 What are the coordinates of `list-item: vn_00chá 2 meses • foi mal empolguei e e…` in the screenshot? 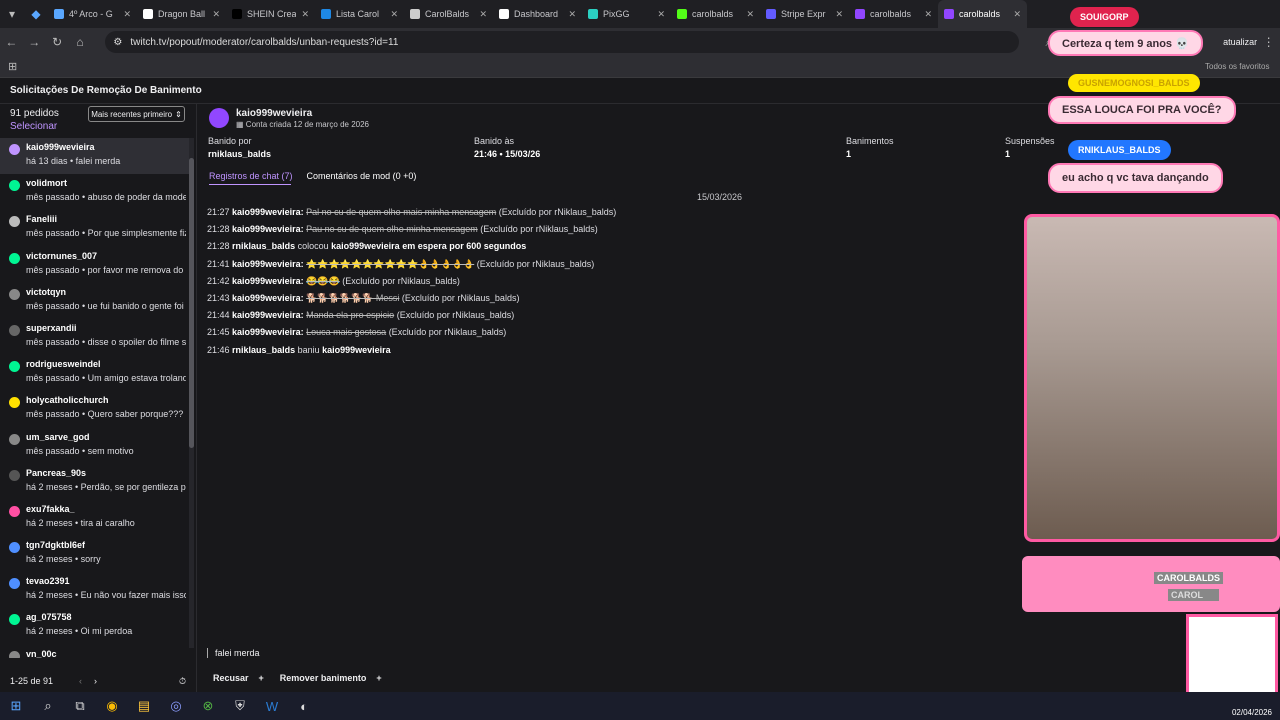 It's located at (95, 651).